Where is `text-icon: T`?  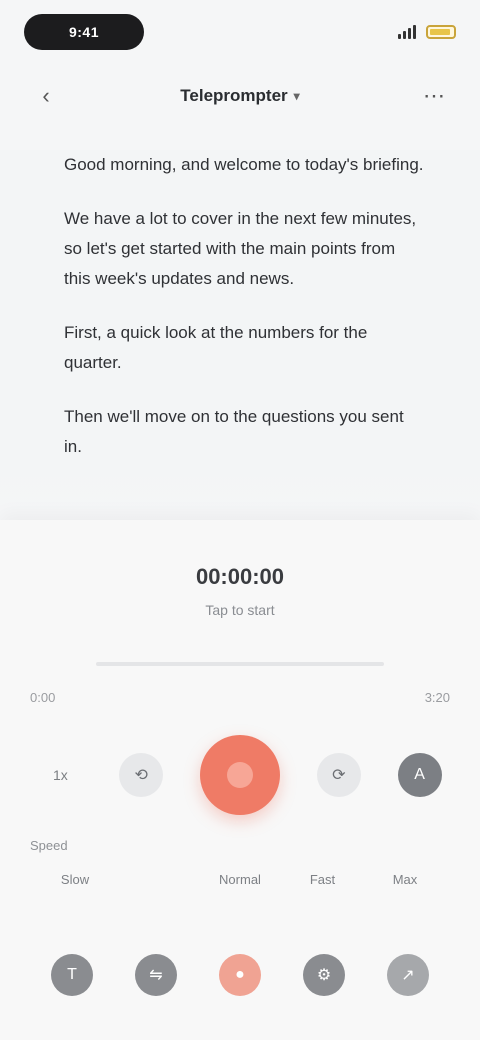
text-icon: T is located at coordinates (72, 975).